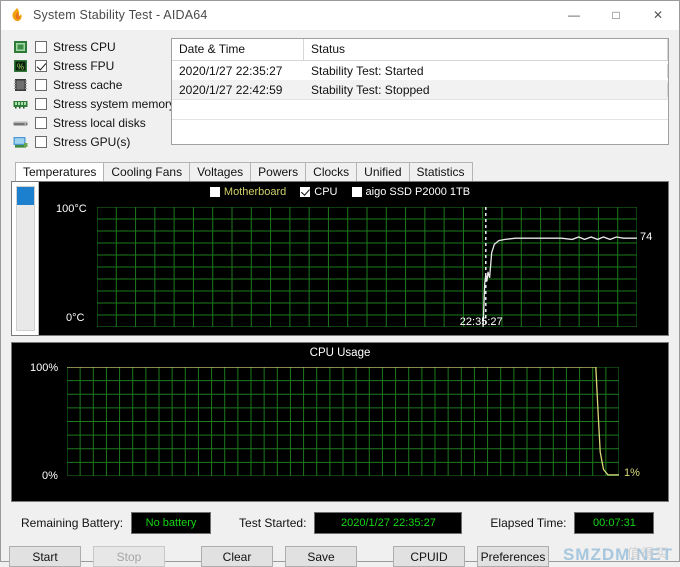 This screenshot has height=567, width=680. Describe the element at coordinates (41, 85) in the screenshot. I see `stress-cache-checkbox` at that location.